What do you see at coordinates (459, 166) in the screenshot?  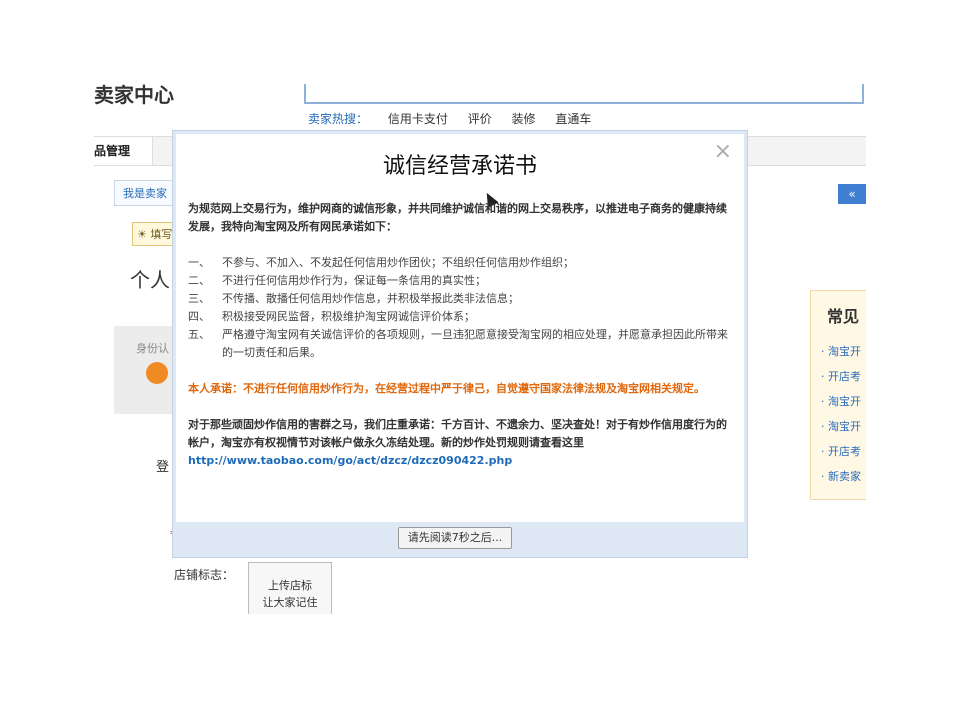 I see `dialog-title: 诚信经营承诺书` at bounding box center [459, 166].